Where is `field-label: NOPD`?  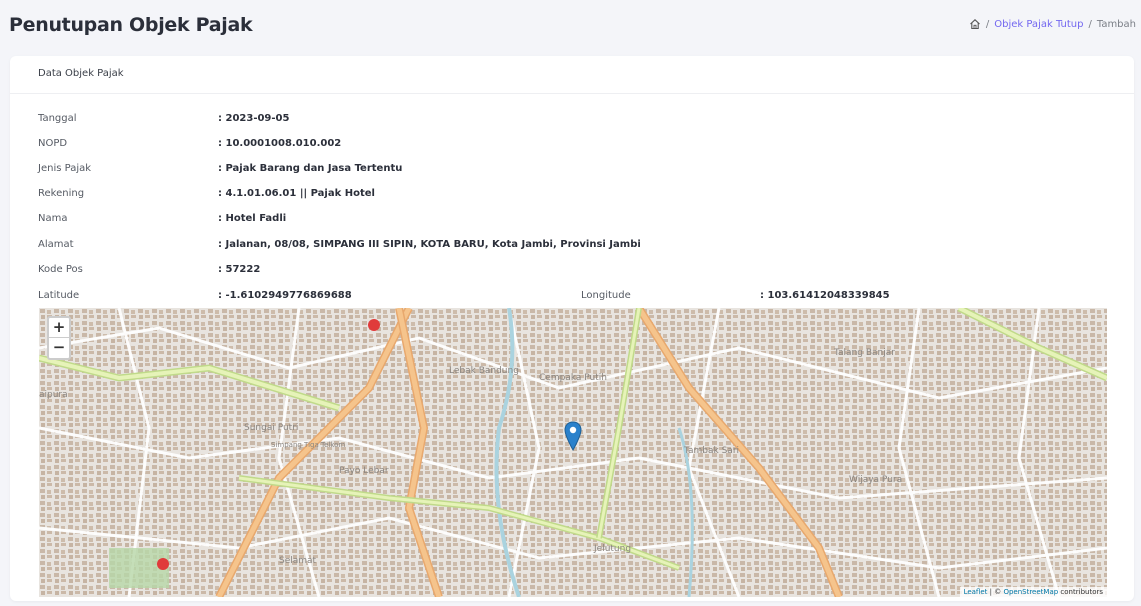 field-label: NOPD is located at coordinates (53, 143).